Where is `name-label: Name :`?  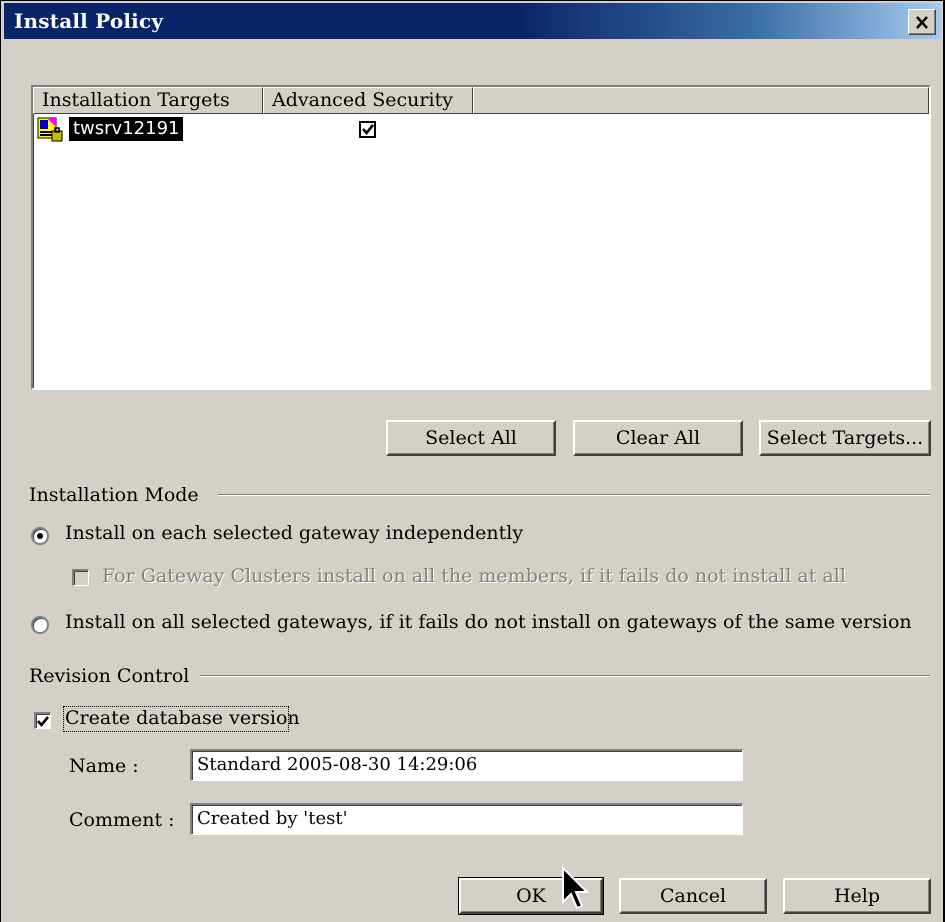 name-label: Name : is located at coordinates (104, 766).